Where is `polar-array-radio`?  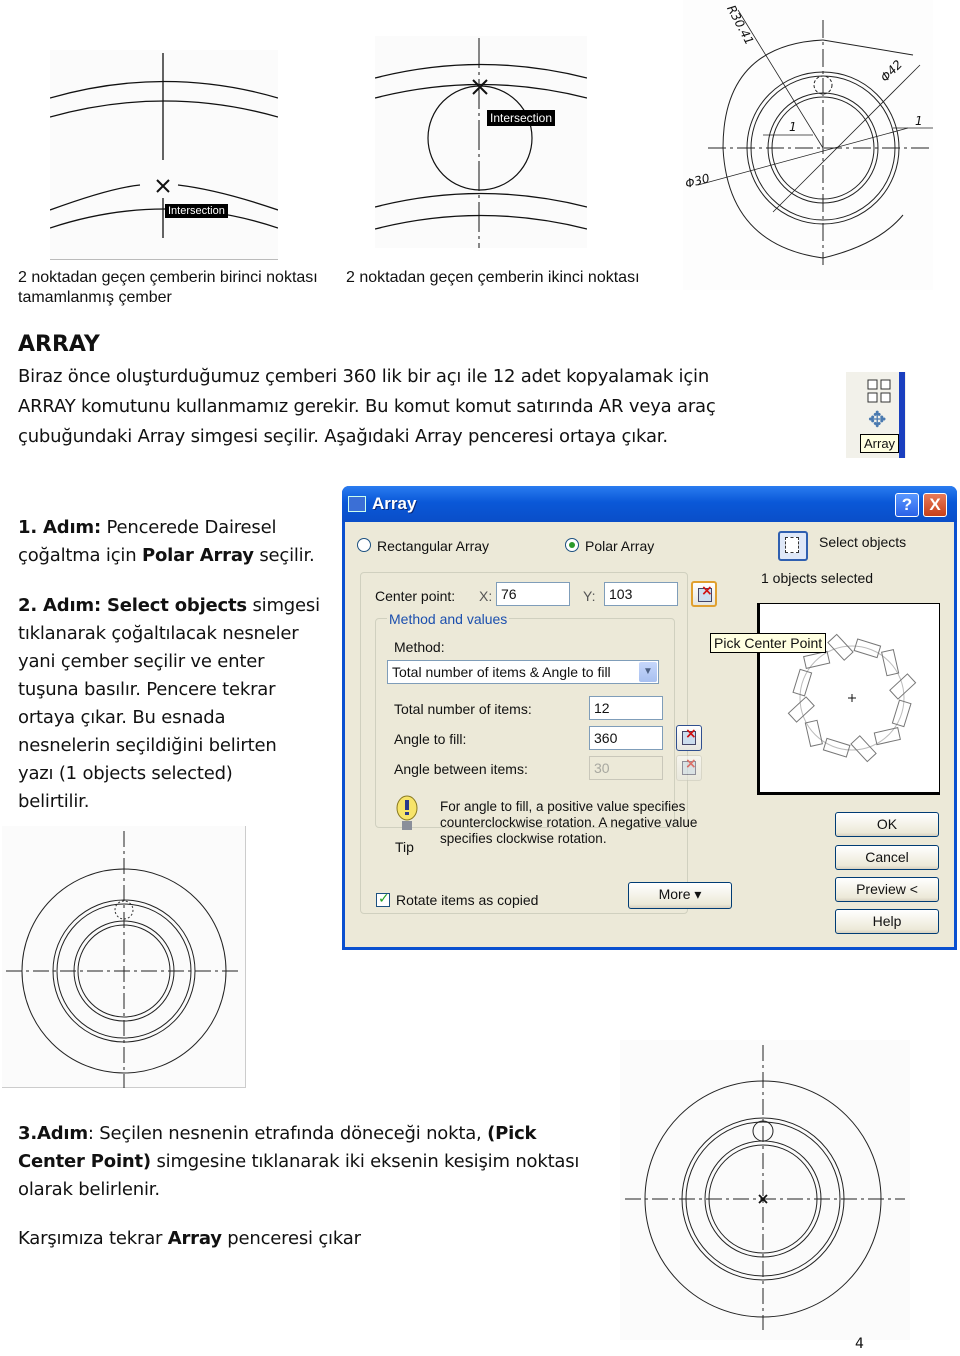 polar-array-radio is located at coordinates (572, 545).